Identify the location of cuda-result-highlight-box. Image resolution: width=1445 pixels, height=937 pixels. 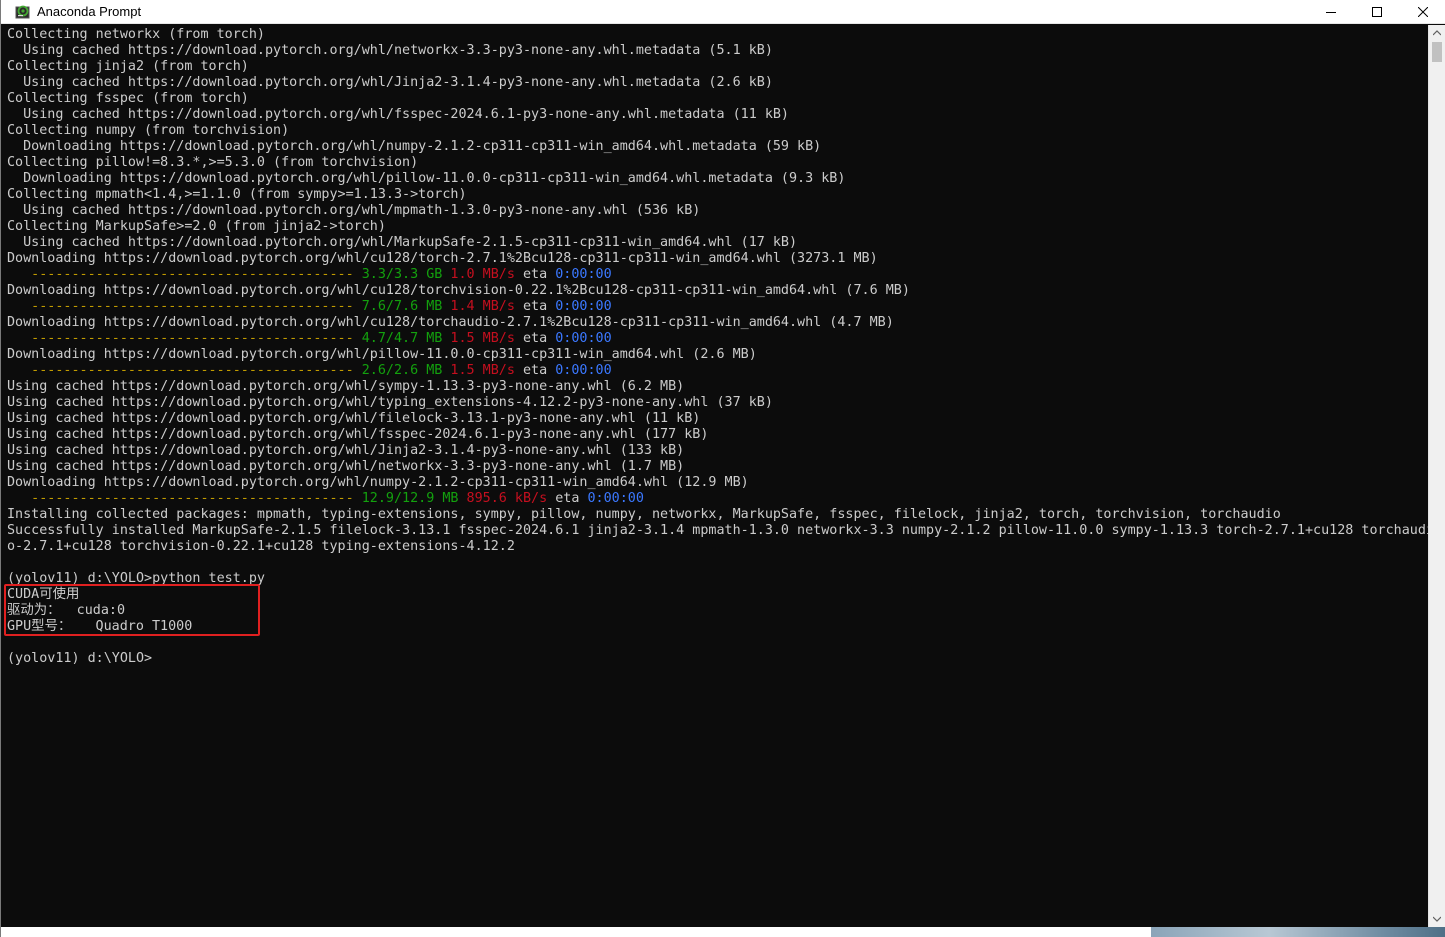
(132, 610).